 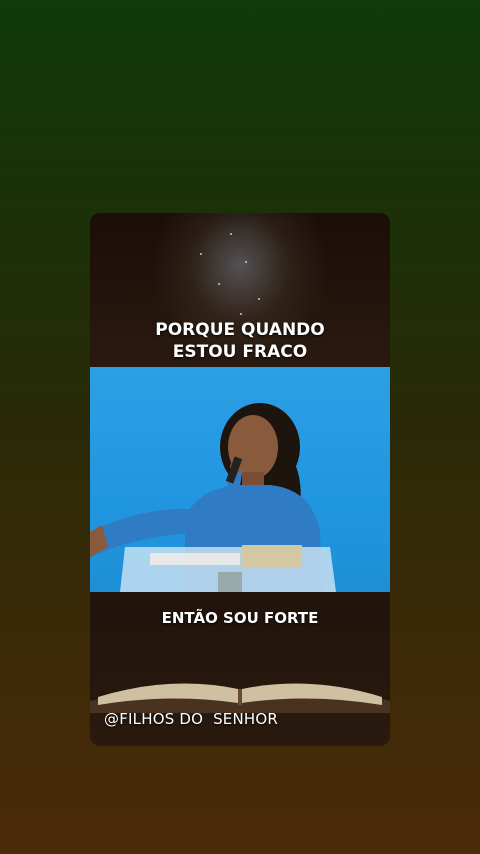 I want to click on book-shape, so click(x=272, y=556).